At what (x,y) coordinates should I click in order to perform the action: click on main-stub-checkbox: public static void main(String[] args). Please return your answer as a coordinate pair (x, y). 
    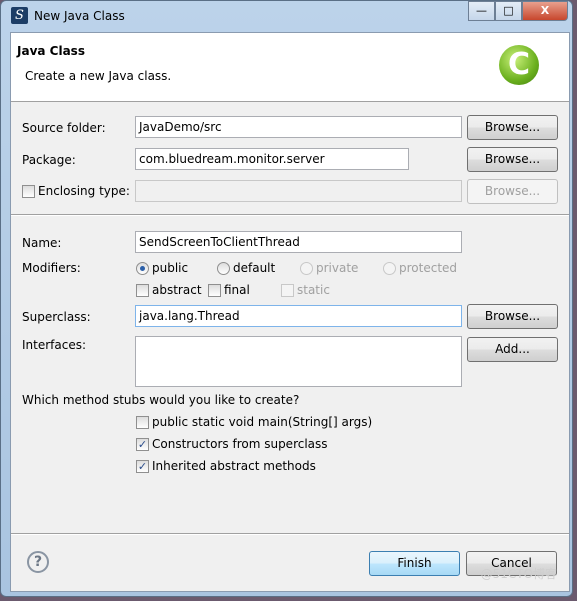
    Looking at the image, I should click on (254, 422).